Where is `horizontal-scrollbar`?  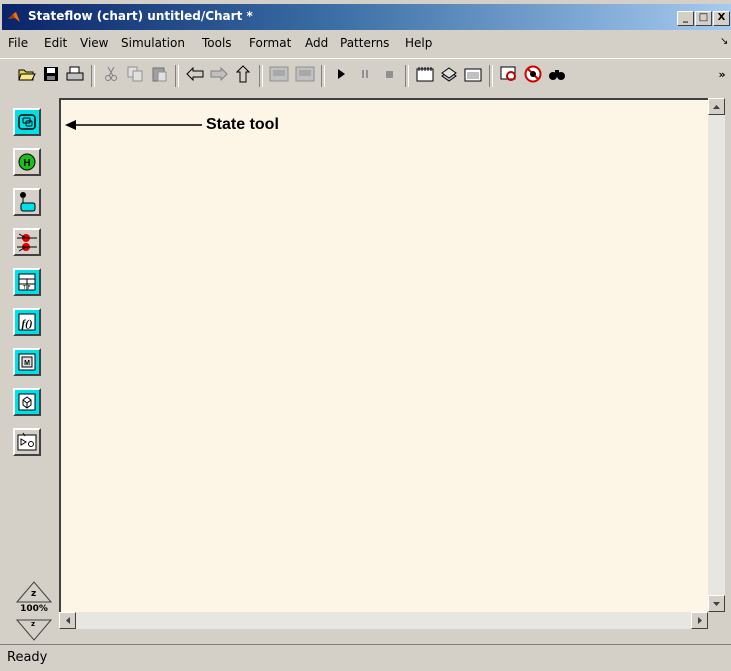
horizontal-scrollbar is located at coordinates (383, 620).